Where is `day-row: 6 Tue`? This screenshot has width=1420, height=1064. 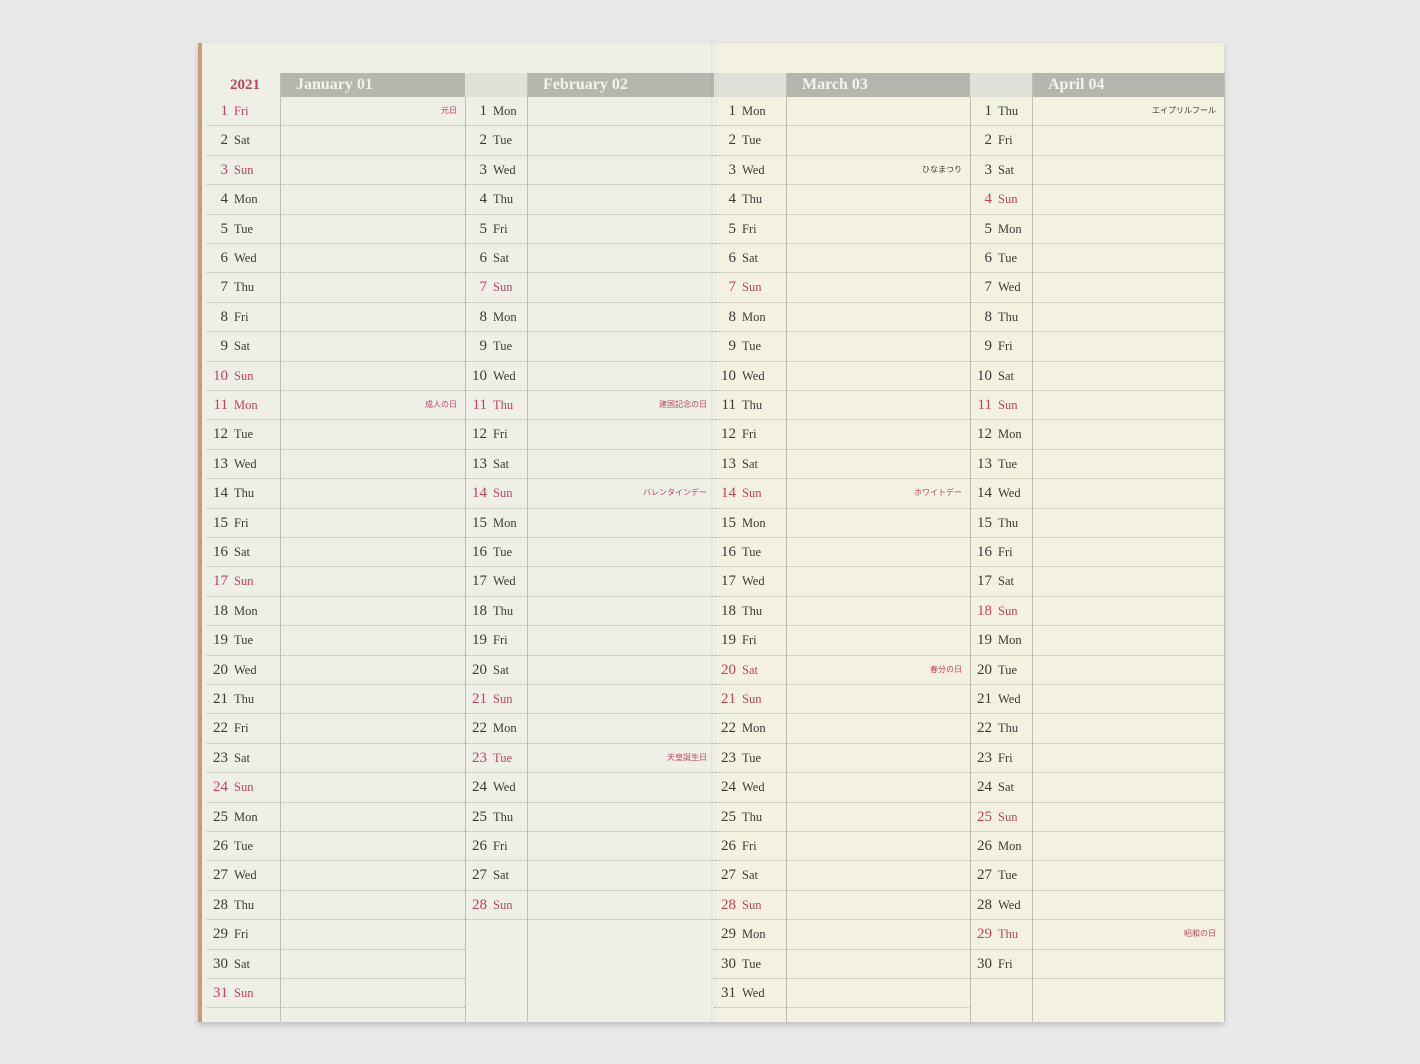 day-row: 6 Tue is located at coordinates (1097, 259).